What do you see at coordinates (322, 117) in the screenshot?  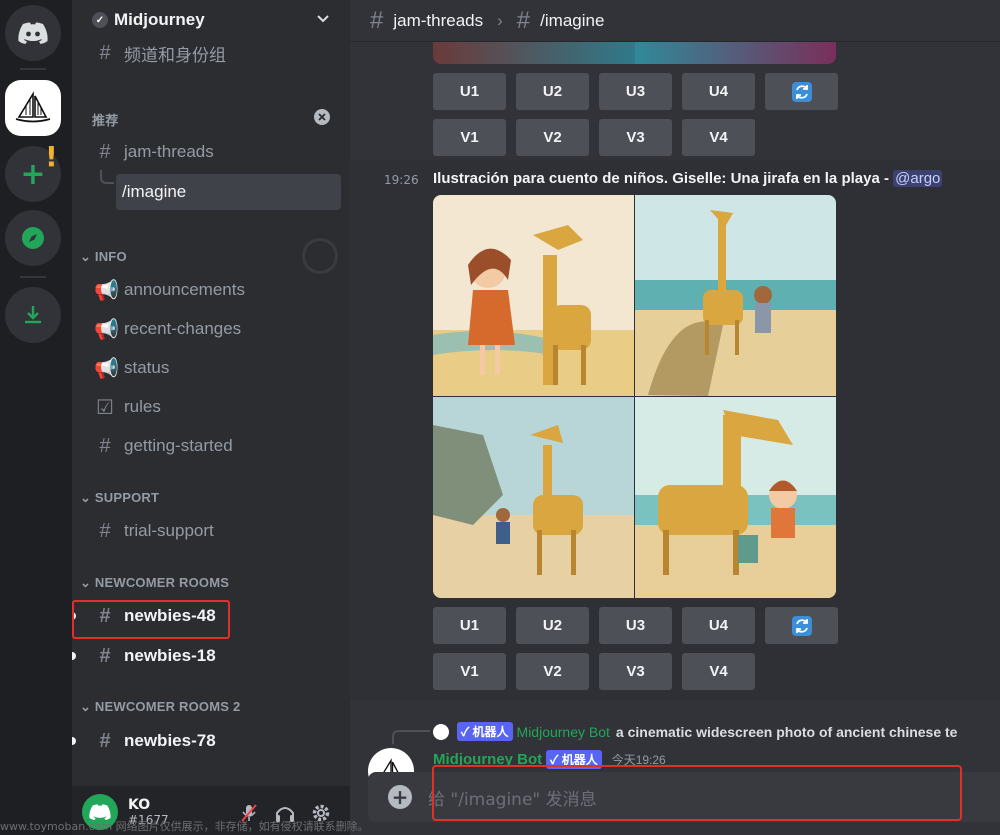 I see `close-icon` at bounding box center [322, 117].